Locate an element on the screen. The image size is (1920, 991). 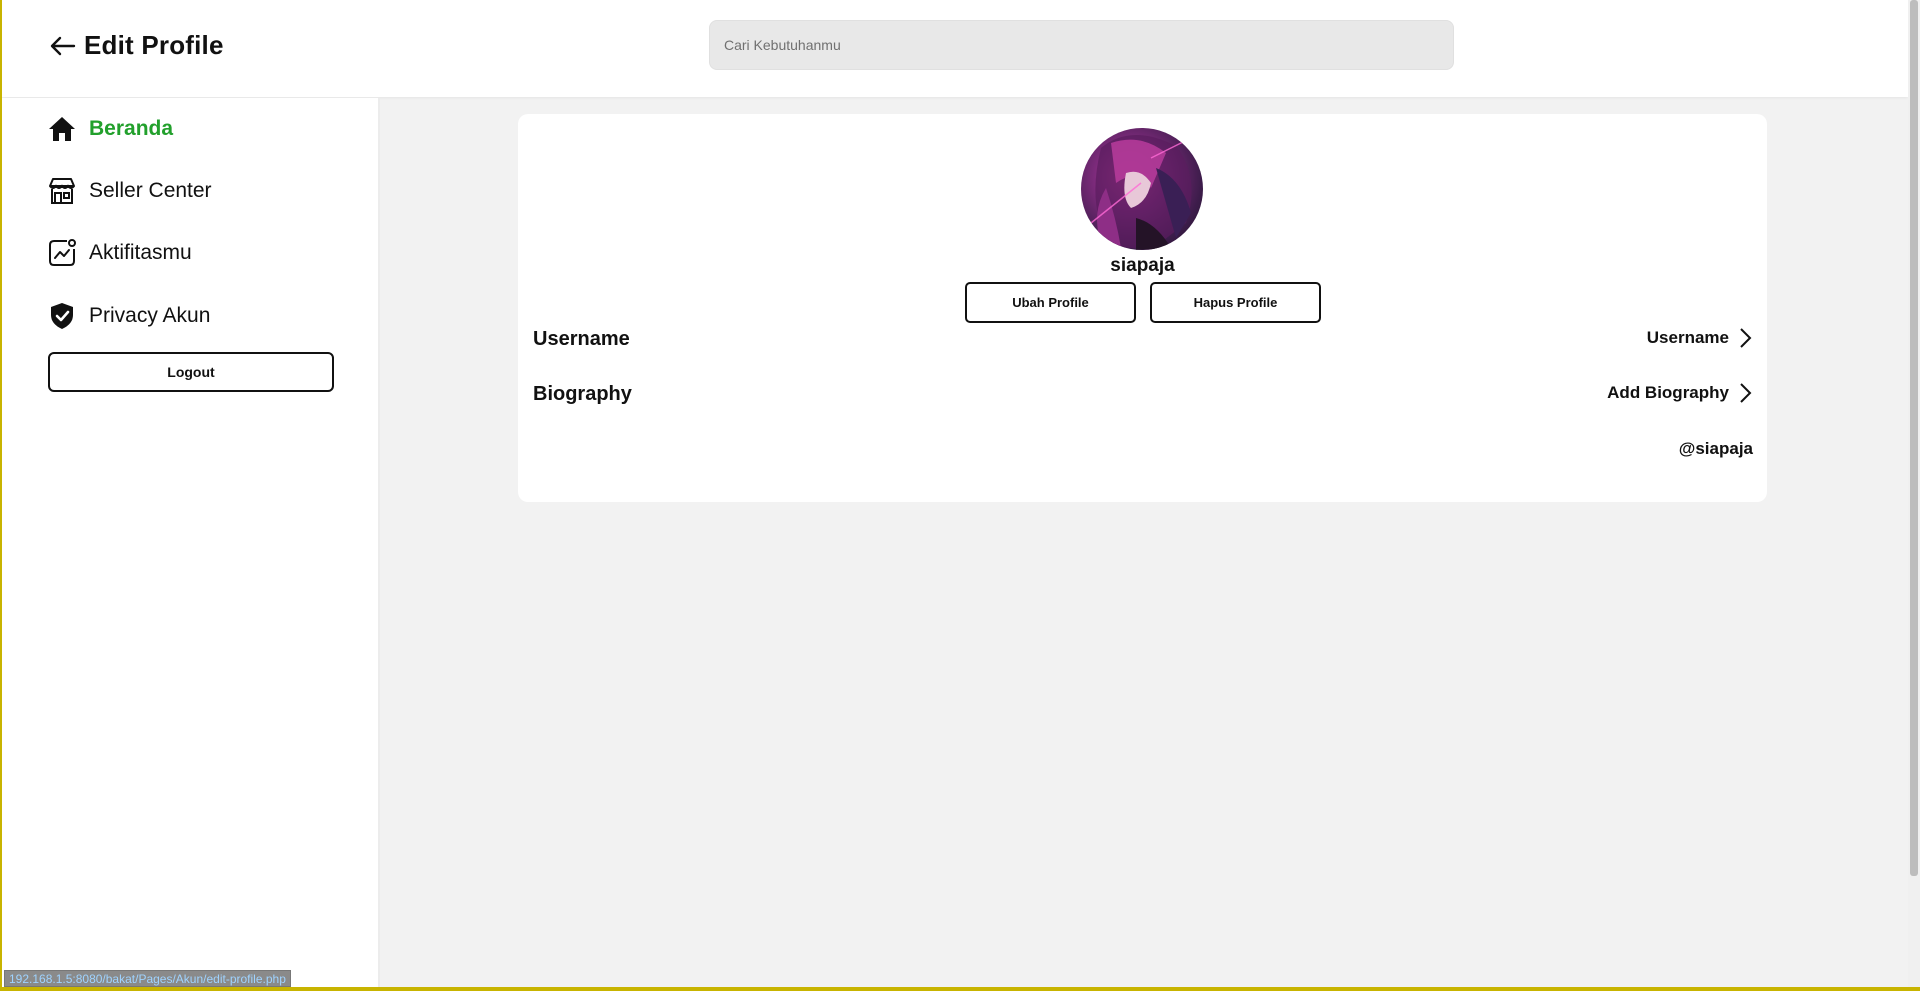
logout-button: Logout is located at coordinates (191, 372).